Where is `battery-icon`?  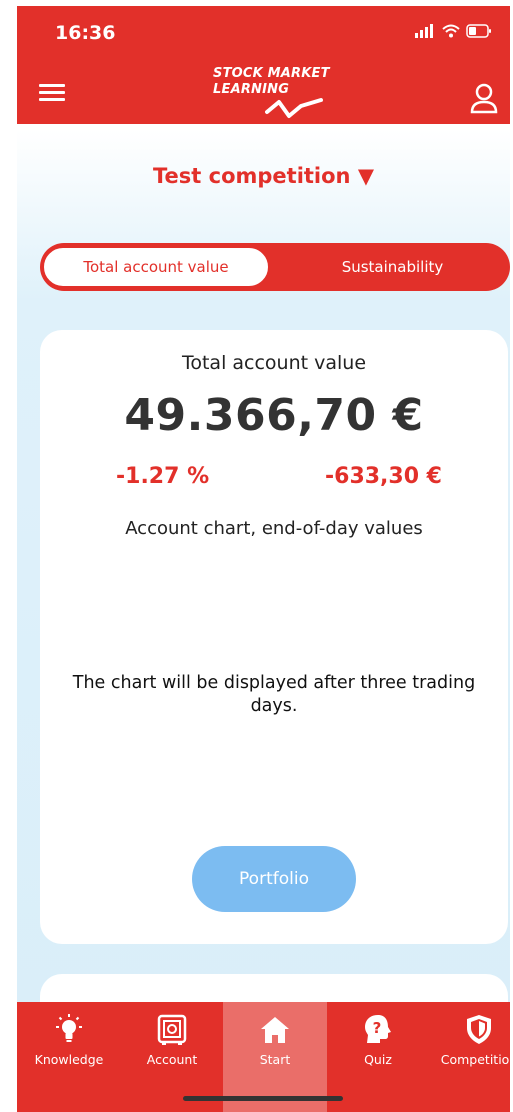
battery-icon is located at coordinates (478, 31).